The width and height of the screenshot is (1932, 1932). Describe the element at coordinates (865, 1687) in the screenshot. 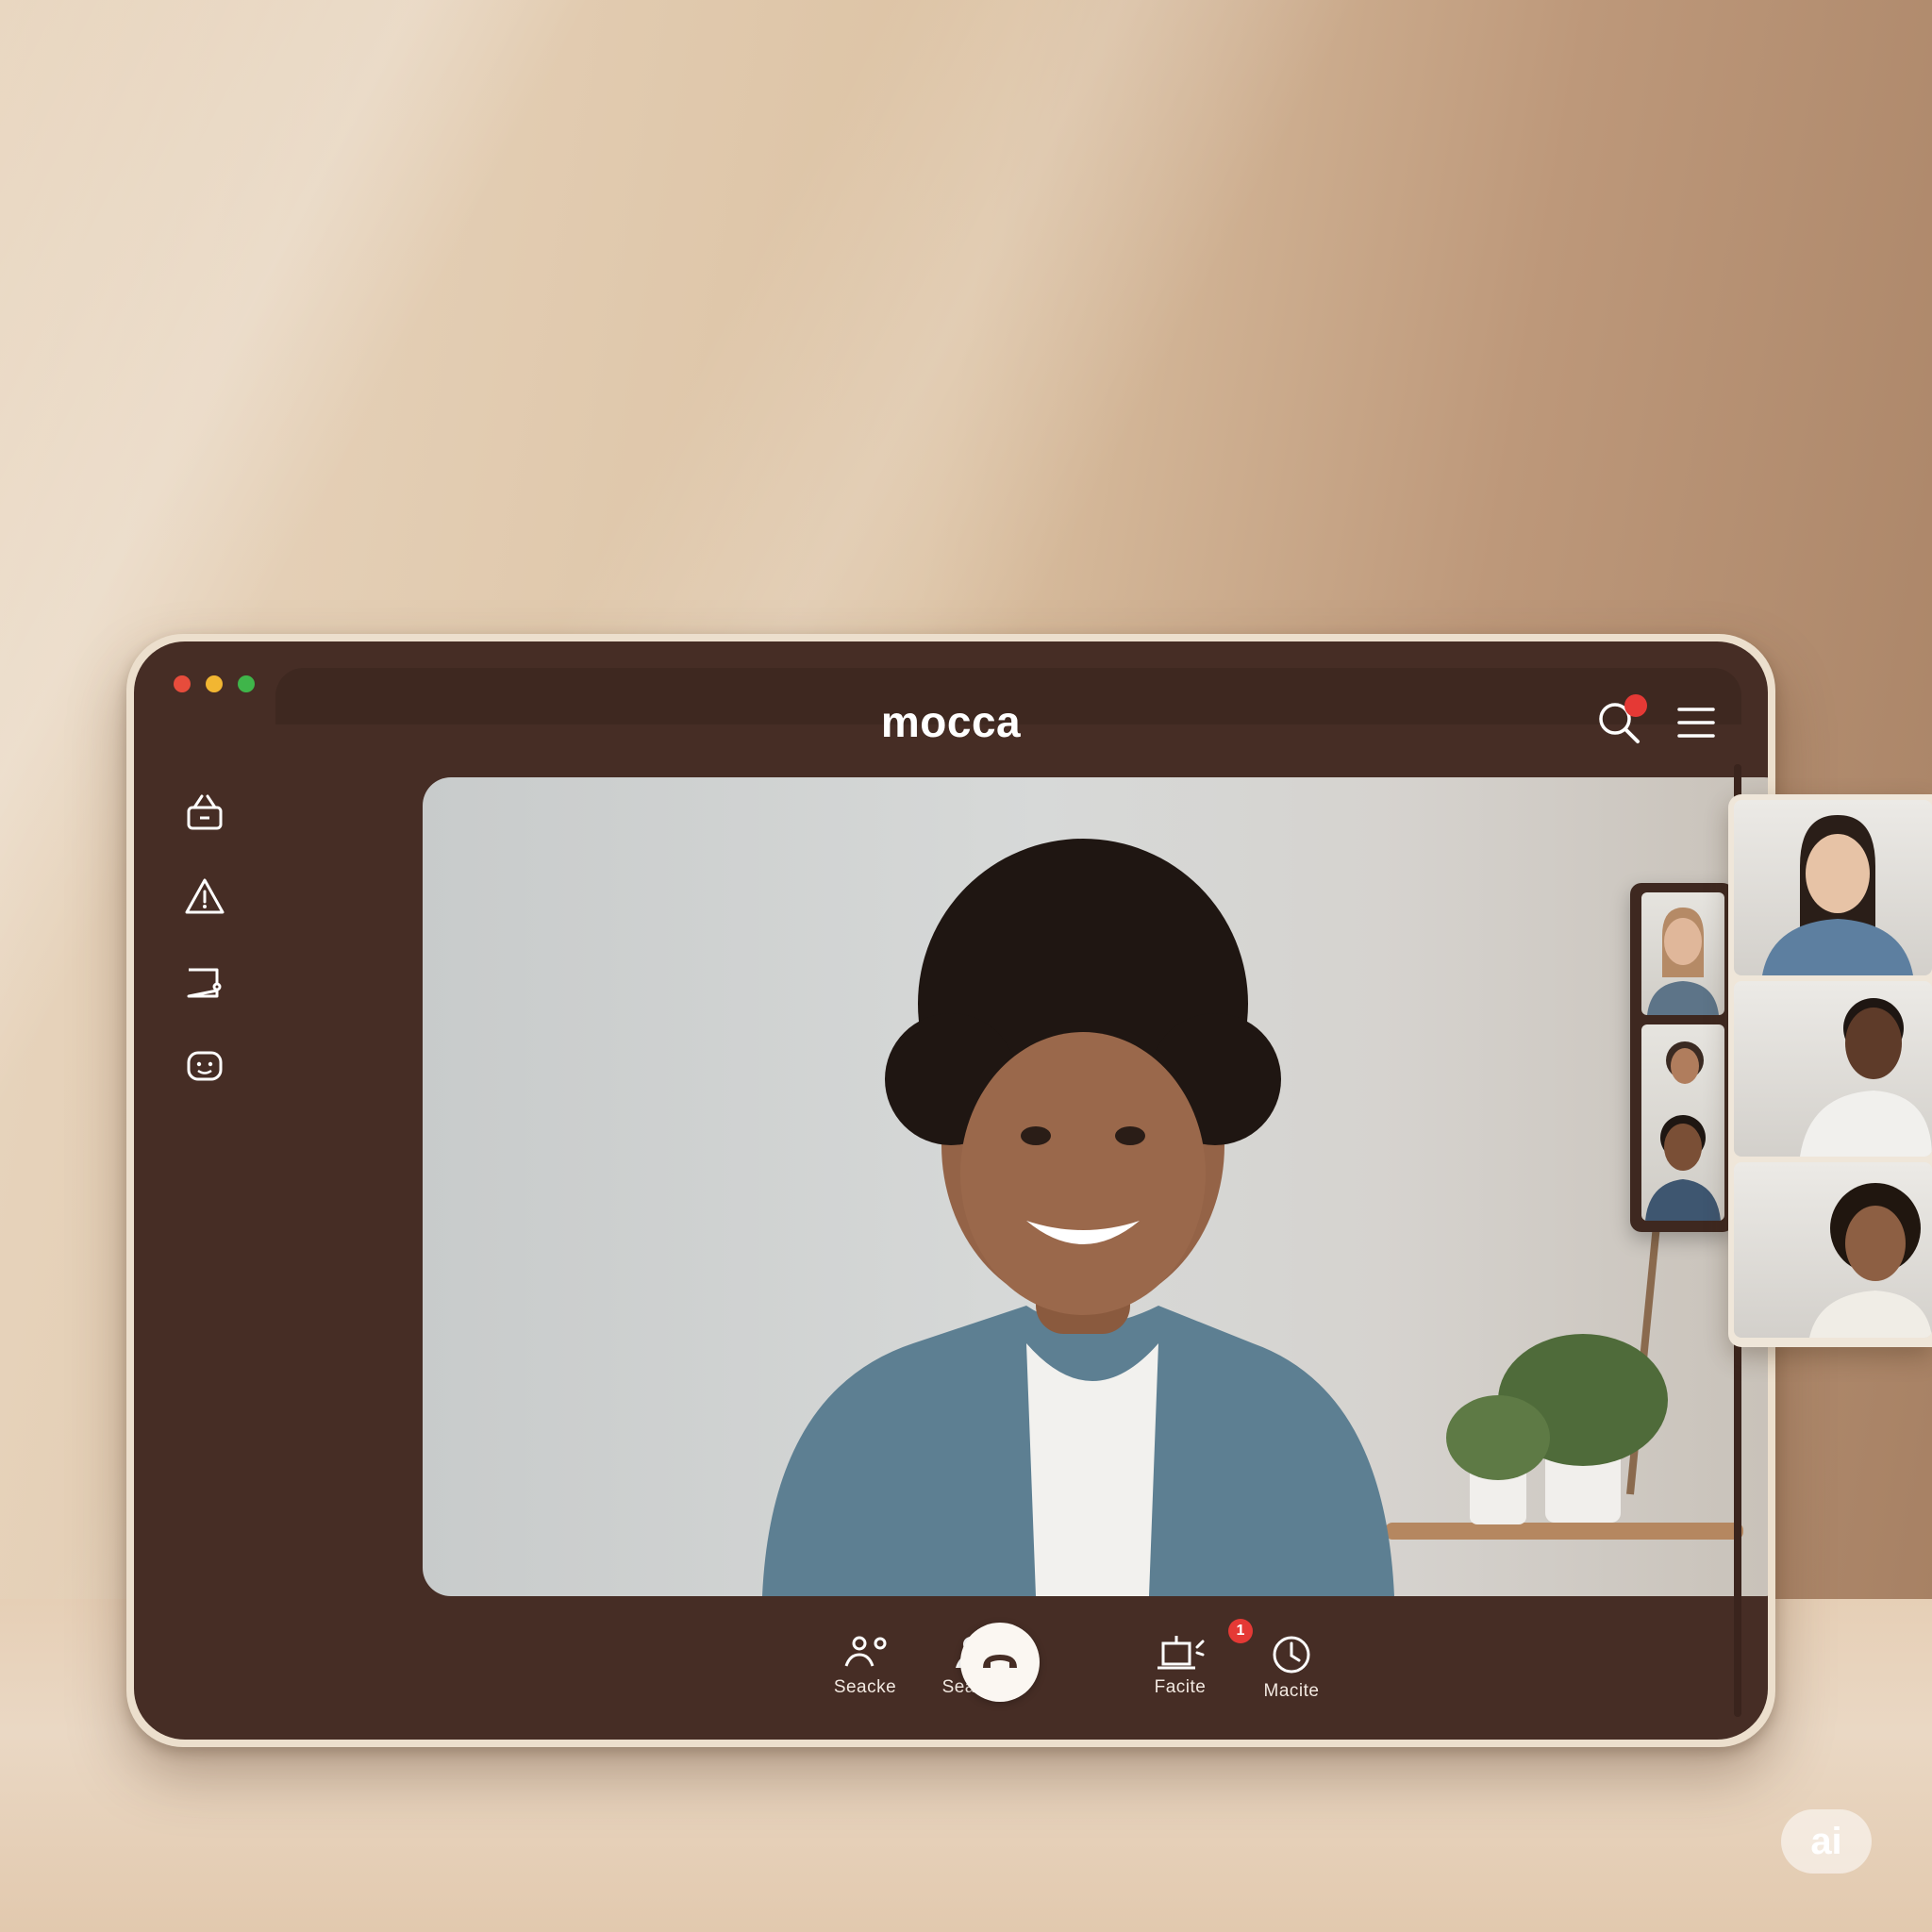

I see `control-label-1: Seacke` at that location.